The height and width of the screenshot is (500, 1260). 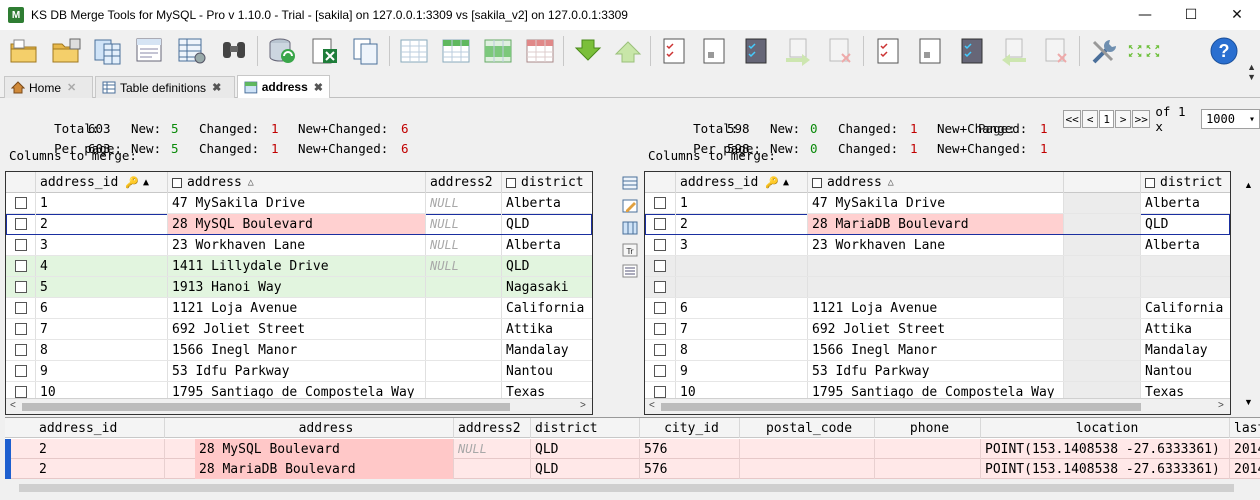 What do you see at coordinates (48, 87) in the screenshot?
I see `tab-home: Home ✕` at bounding box center [48, 87].